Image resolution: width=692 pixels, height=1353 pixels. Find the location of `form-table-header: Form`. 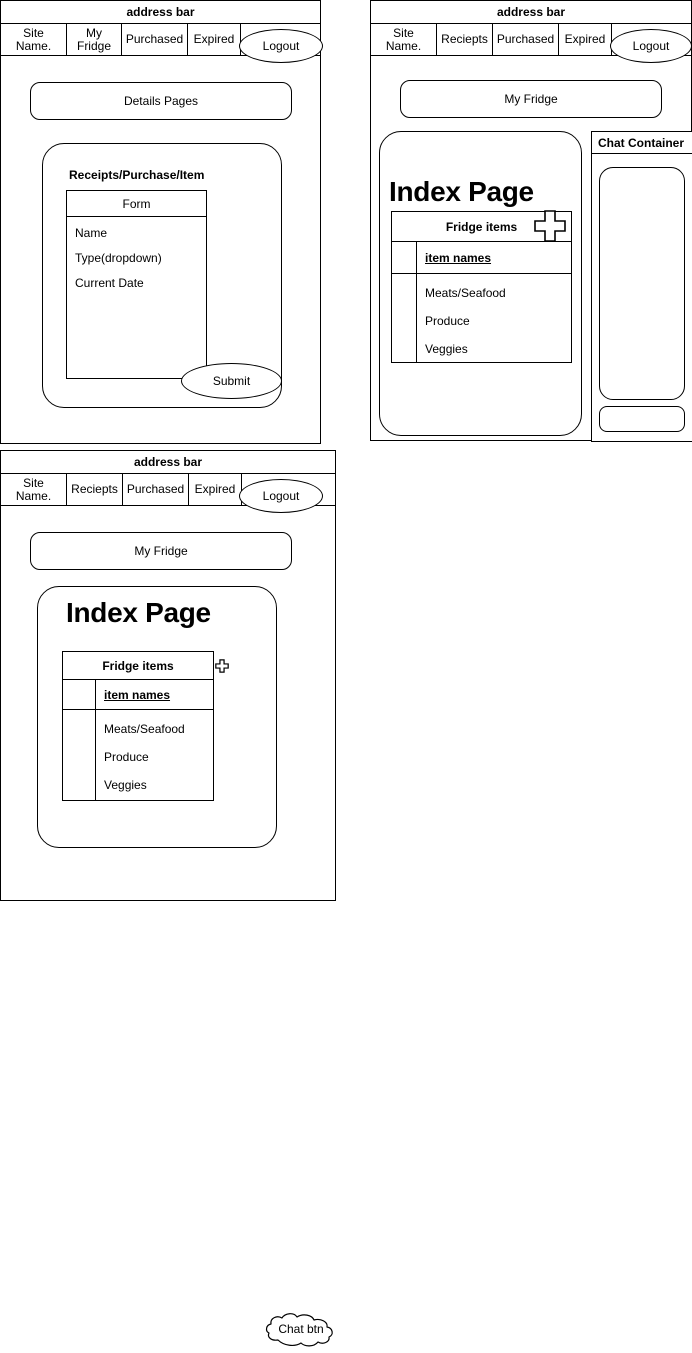

form-table-header: Form is located at coordinates (136, 204).